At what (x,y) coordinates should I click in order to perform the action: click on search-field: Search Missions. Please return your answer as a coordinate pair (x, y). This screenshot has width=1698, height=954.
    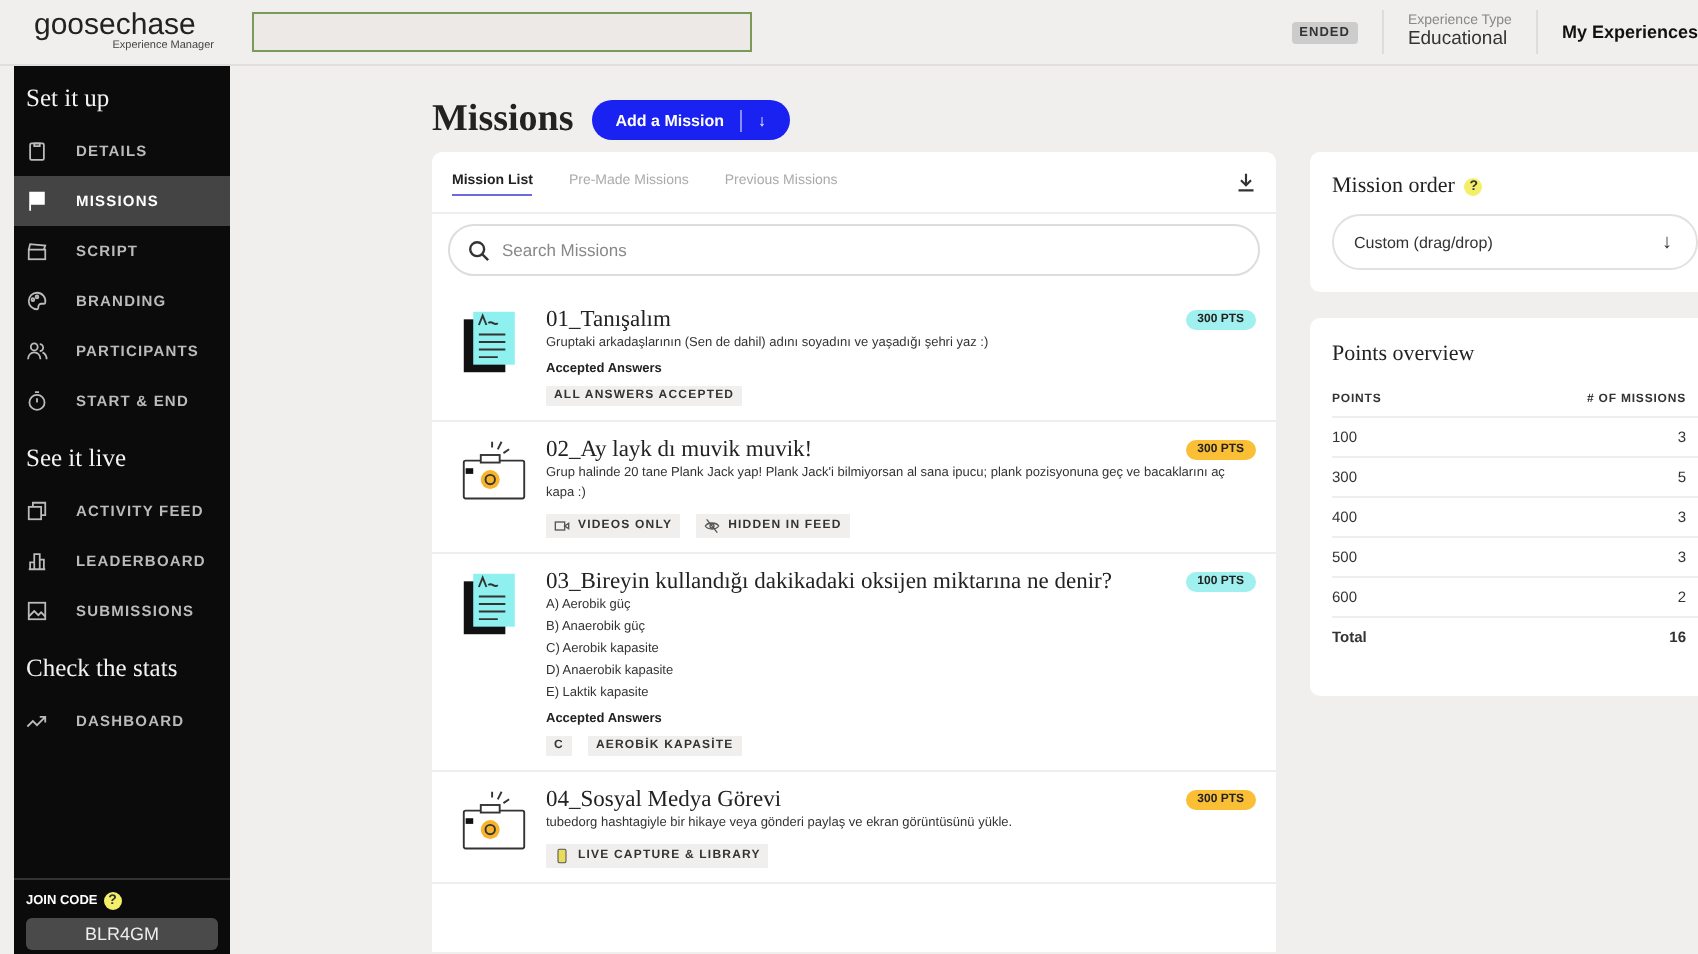
    Looking at the image, I should click on (854, 250).